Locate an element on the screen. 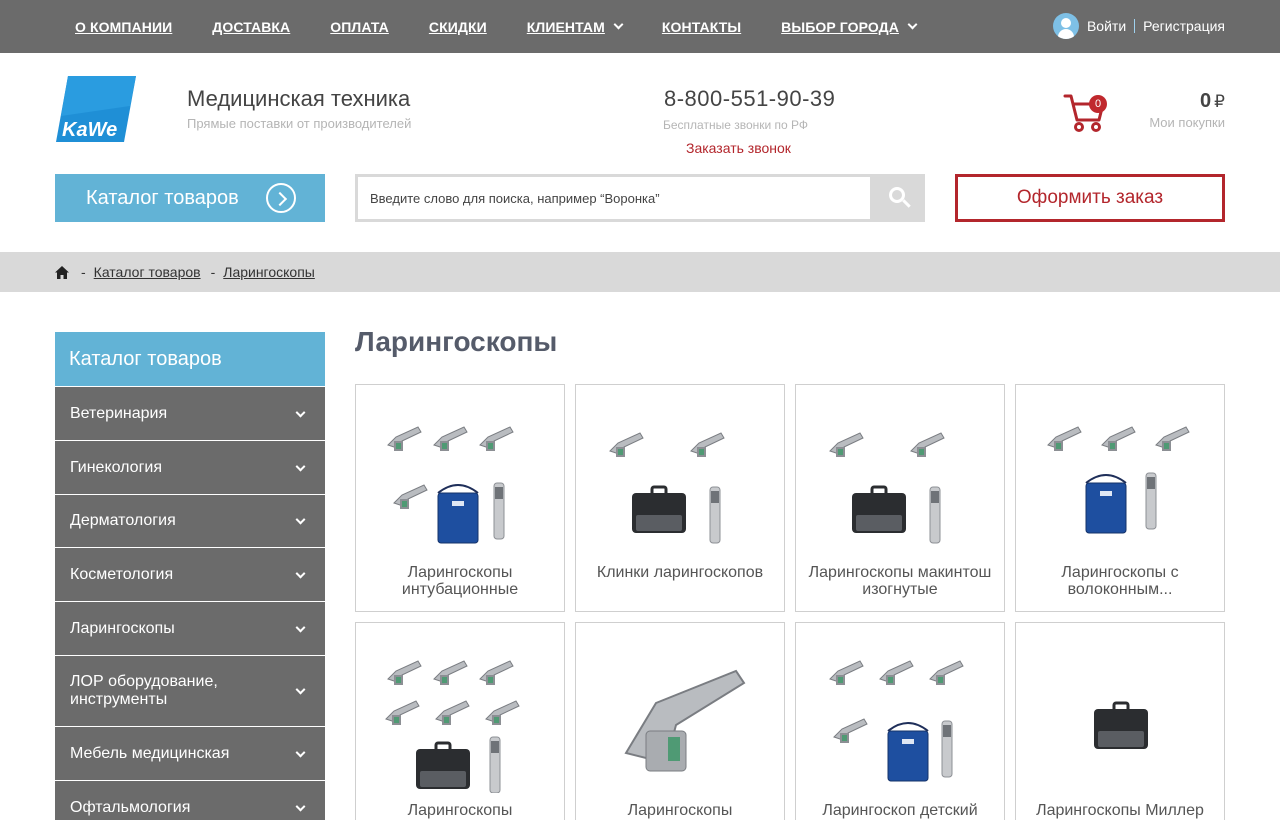 Image resolution: width=1280 pixels, height=820 pixels. cart-total: 0 ₽ is located at coordinates (1212, 101).